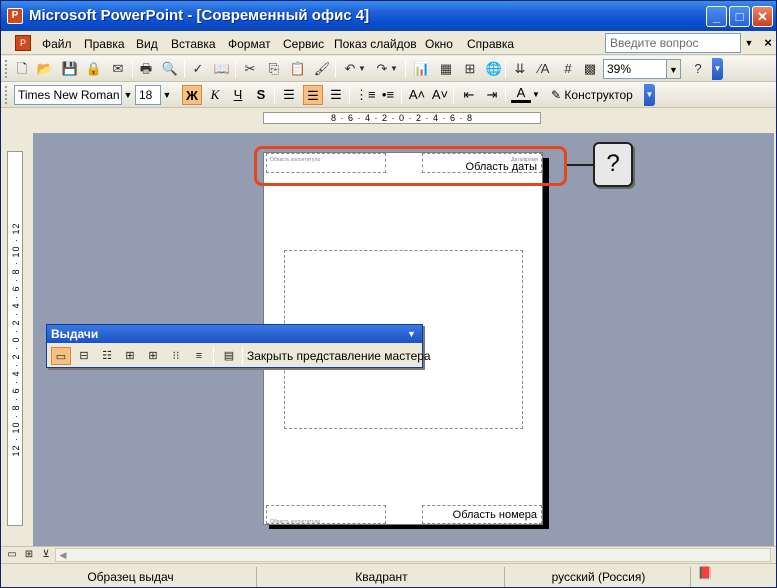  I want to click on decrease-font-icon: A˅, so click(440, 95).